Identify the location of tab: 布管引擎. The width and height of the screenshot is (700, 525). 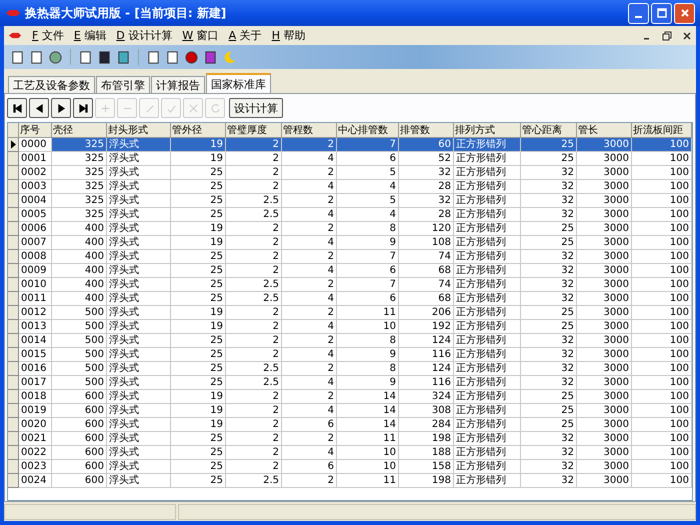
(123, 84).